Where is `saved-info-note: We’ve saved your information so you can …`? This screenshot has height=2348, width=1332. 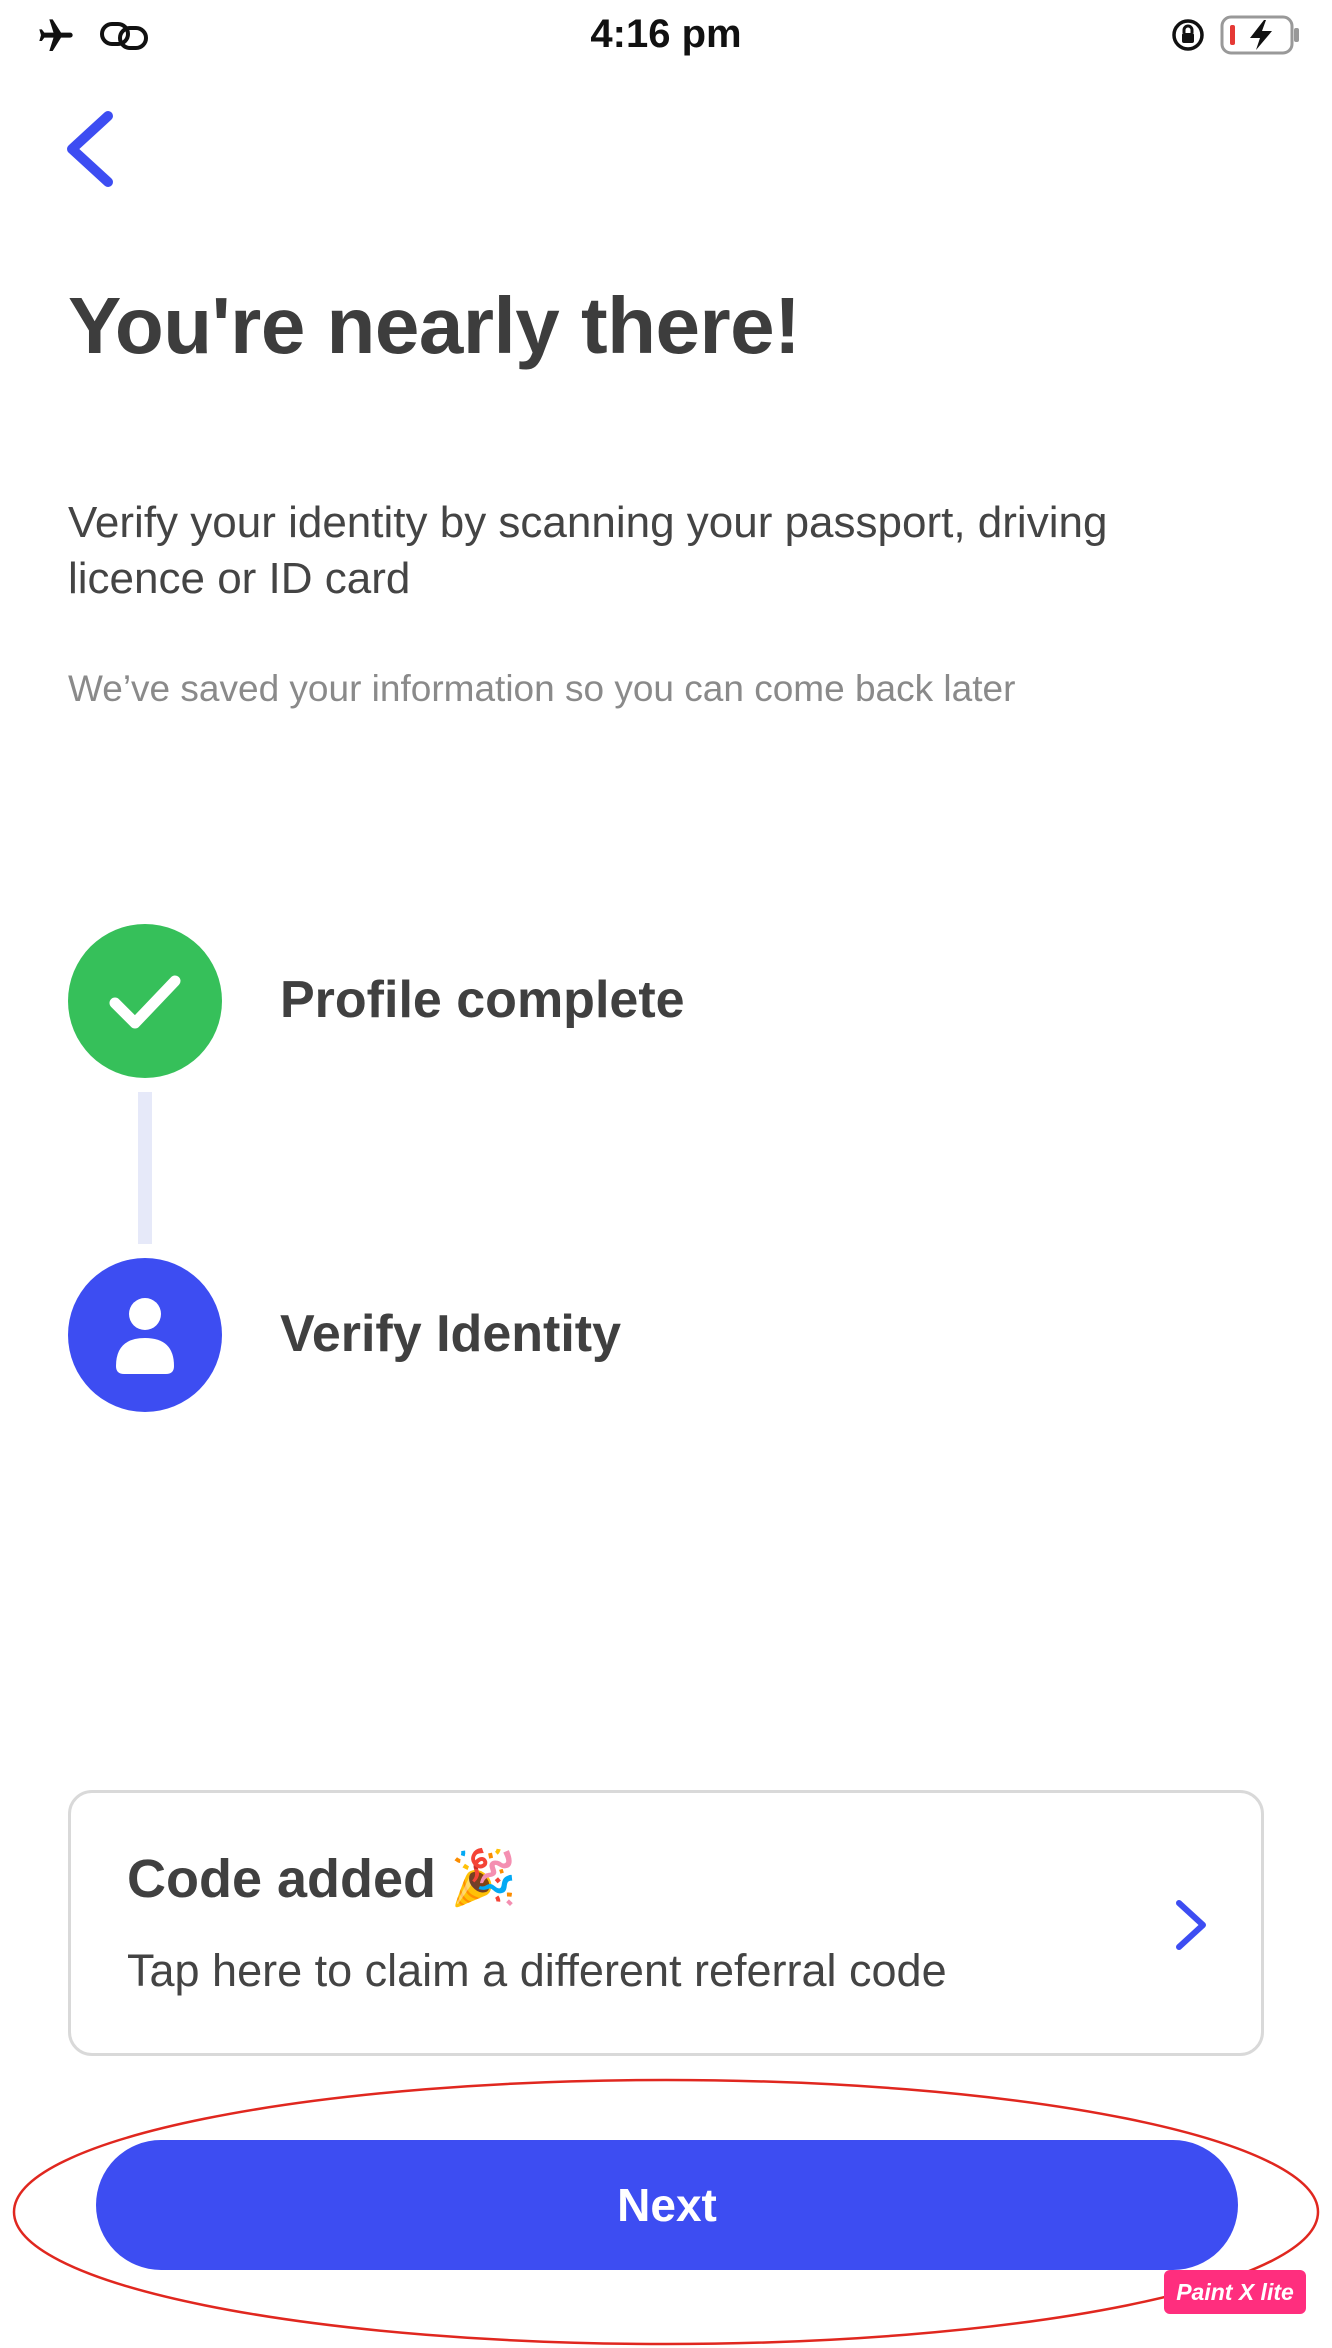 saved-info-note: We’ve saved your information so you can … is located at coordinates (542, 688).